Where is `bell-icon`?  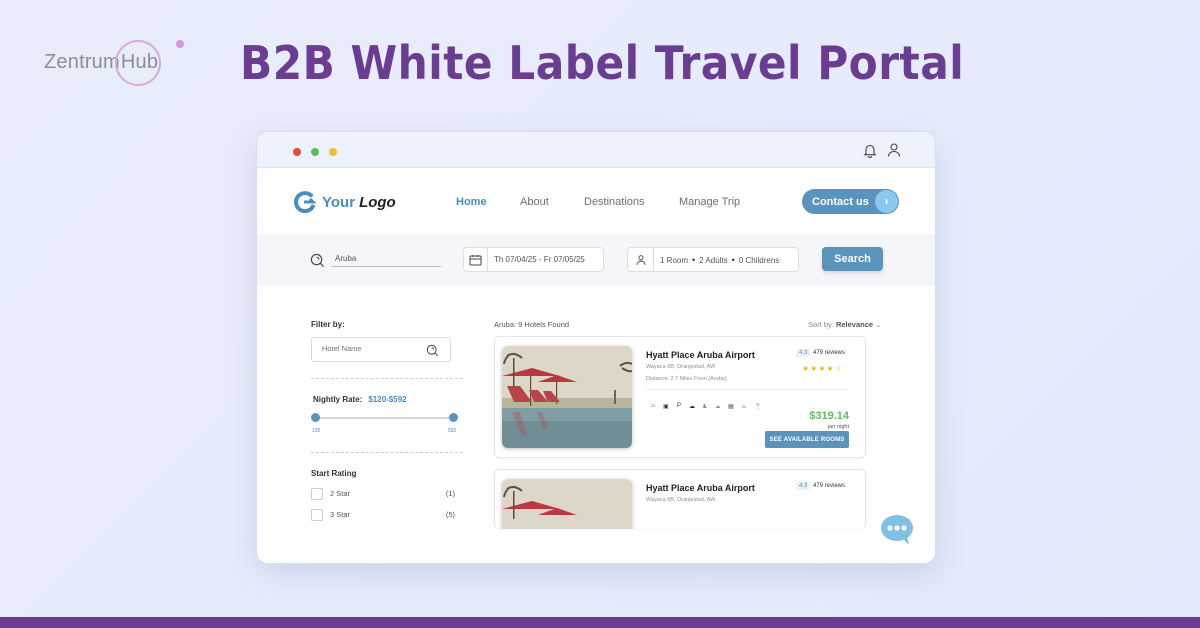 bell-icon is located at coordinates (870, 150).